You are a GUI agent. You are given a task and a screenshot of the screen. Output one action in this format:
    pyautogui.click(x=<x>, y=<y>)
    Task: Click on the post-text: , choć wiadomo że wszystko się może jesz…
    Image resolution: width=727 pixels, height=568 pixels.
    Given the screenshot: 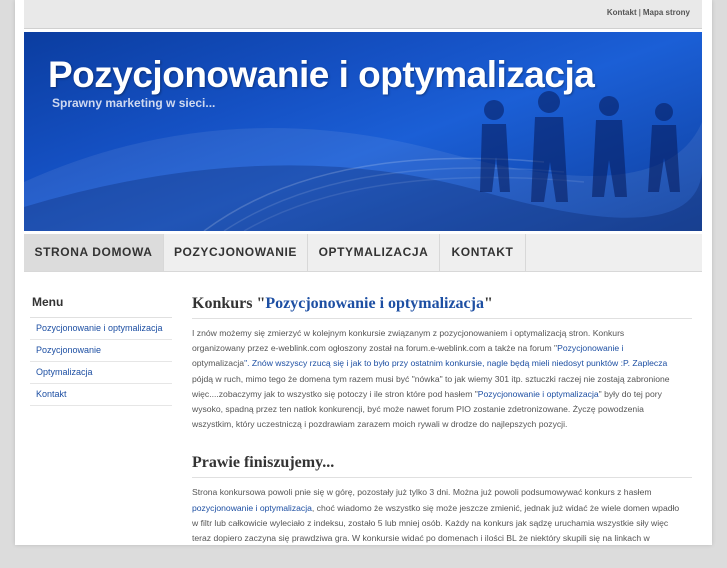 What is the action you would take?
    pyautogui.click(x=495, y=507)
    